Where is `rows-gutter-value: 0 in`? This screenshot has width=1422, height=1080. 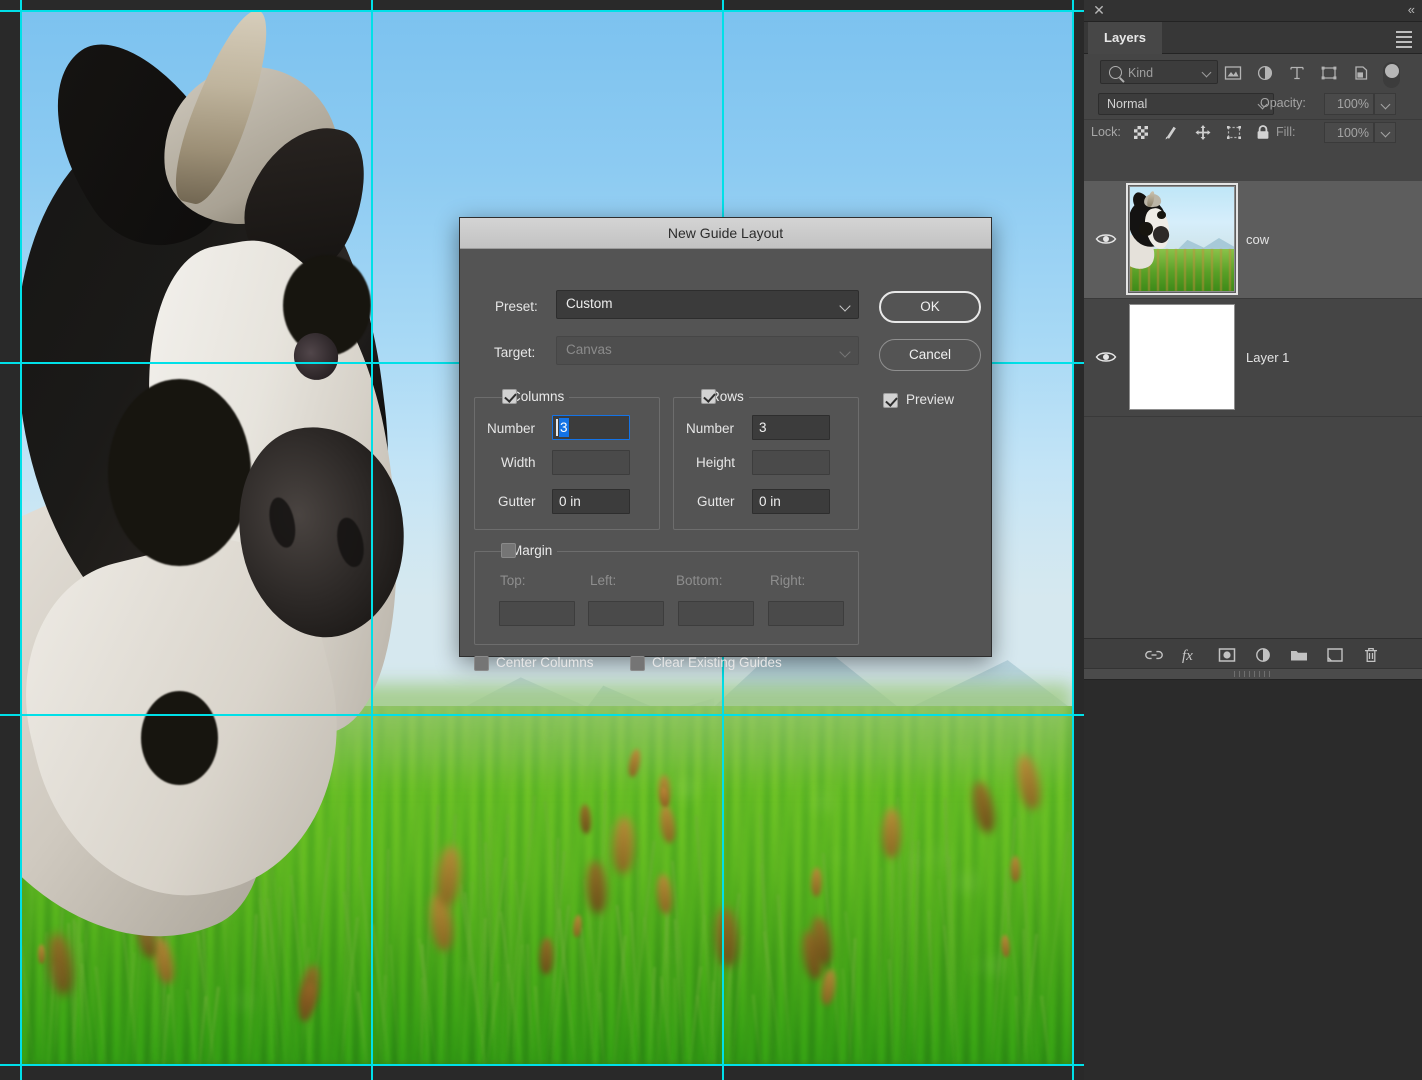
rows-gutter-value: 0 in is located at coordinates (770, 501).